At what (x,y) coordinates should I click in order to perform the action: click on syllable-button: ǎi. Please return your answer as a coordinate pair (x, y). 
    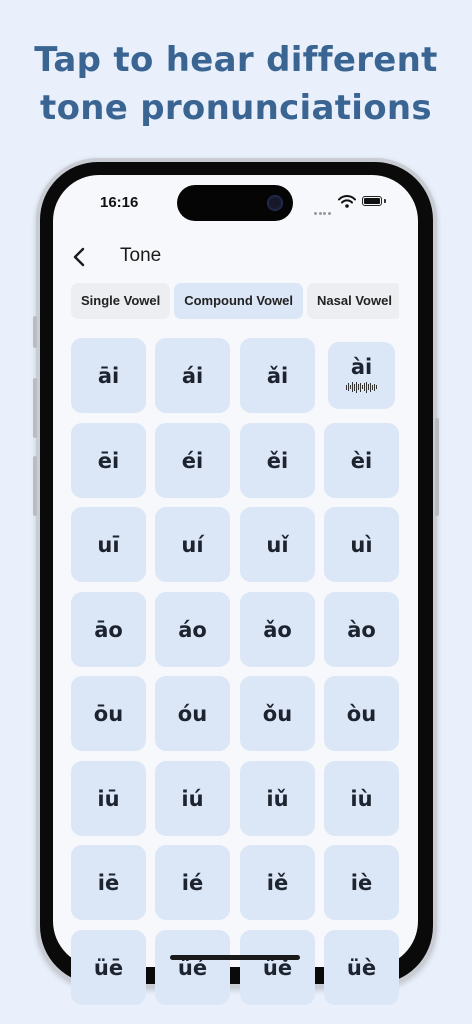
    Looking at the image, I should click on (277, 375).